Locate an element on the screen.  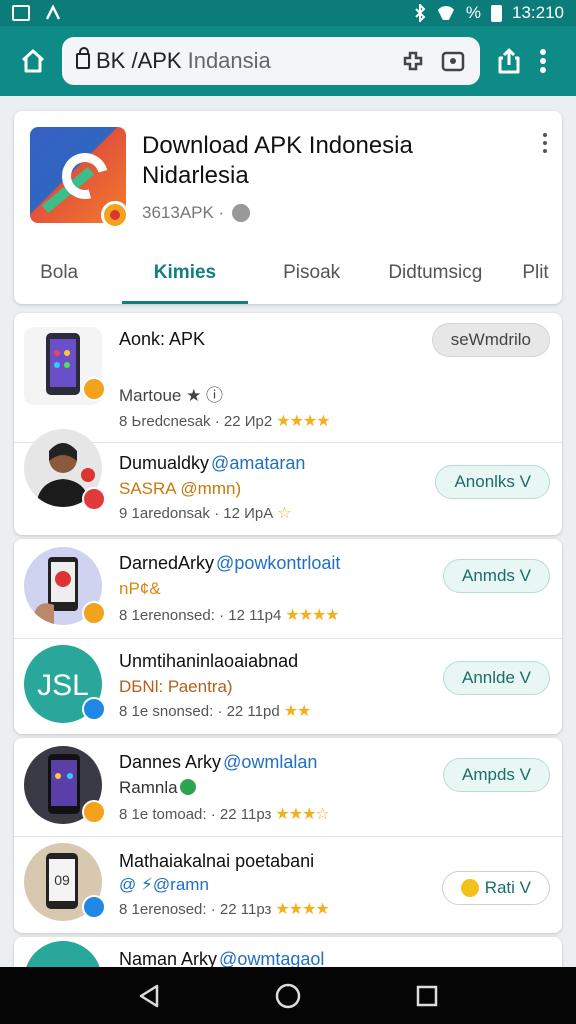
notification-icon is located at coordinates (21, 13).